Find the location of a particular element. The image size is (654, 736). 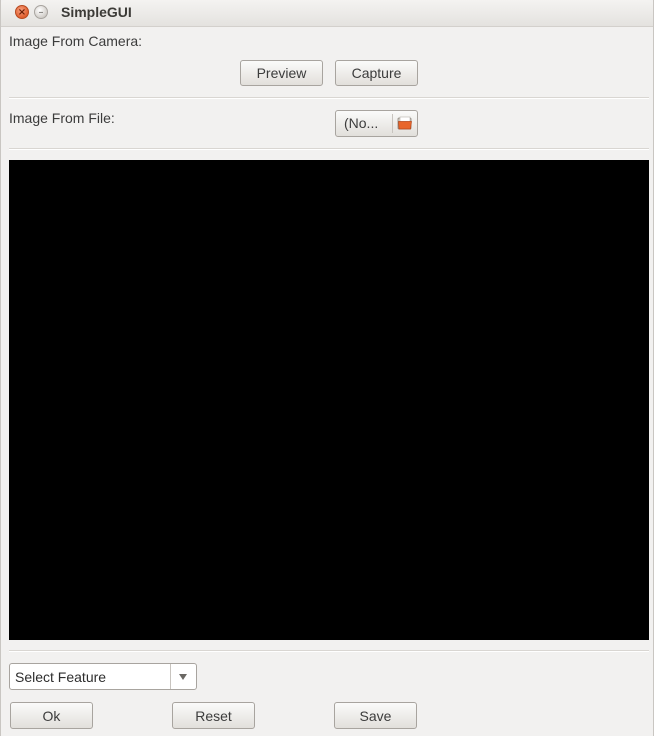

feature-select-divider is located at coordinates (170, 676).